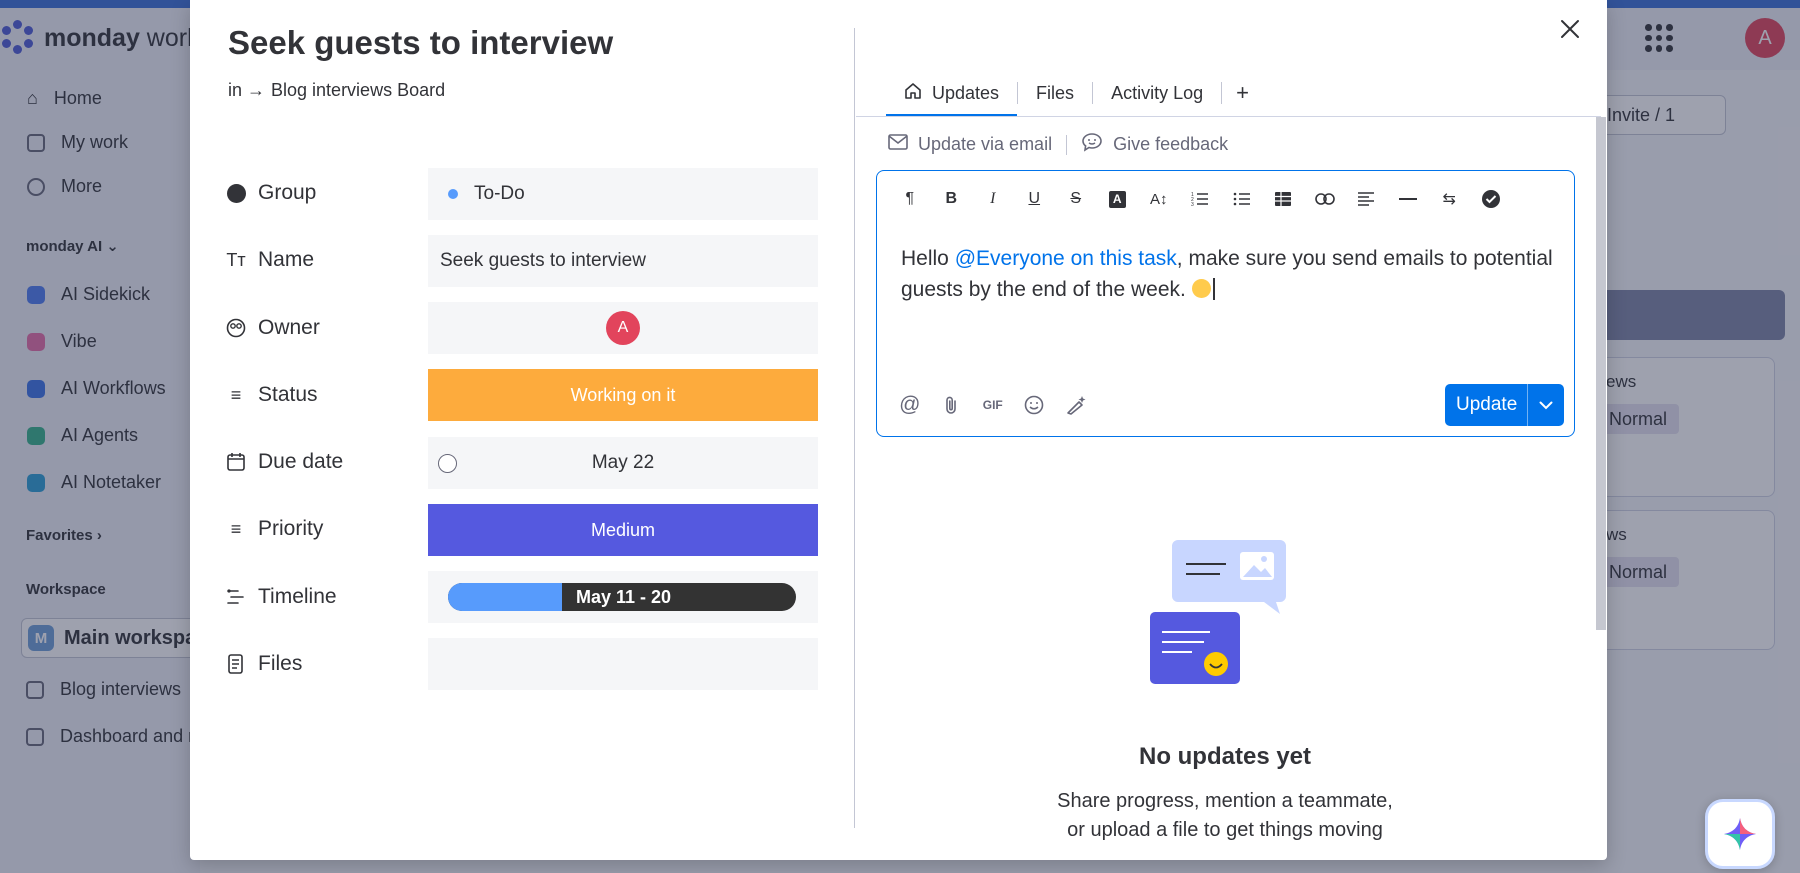 The height and width of the screenshot is (873, 1800). Describe the element at coordinates (284, 462) in the screenshot. I see `field-label-due-date: Due date` at that location.